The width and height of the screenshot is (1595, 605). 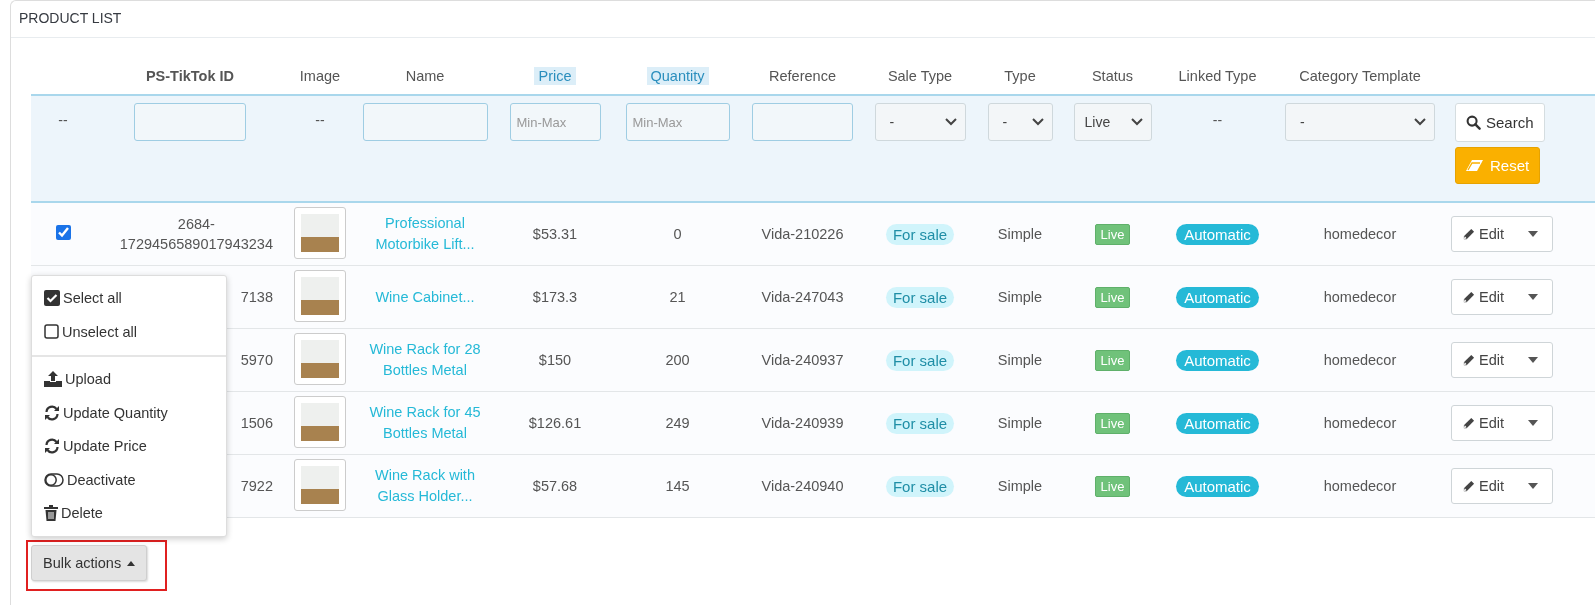 I want to click on bulk-actions-button: Bulk actions, so click(x=89, y=563).